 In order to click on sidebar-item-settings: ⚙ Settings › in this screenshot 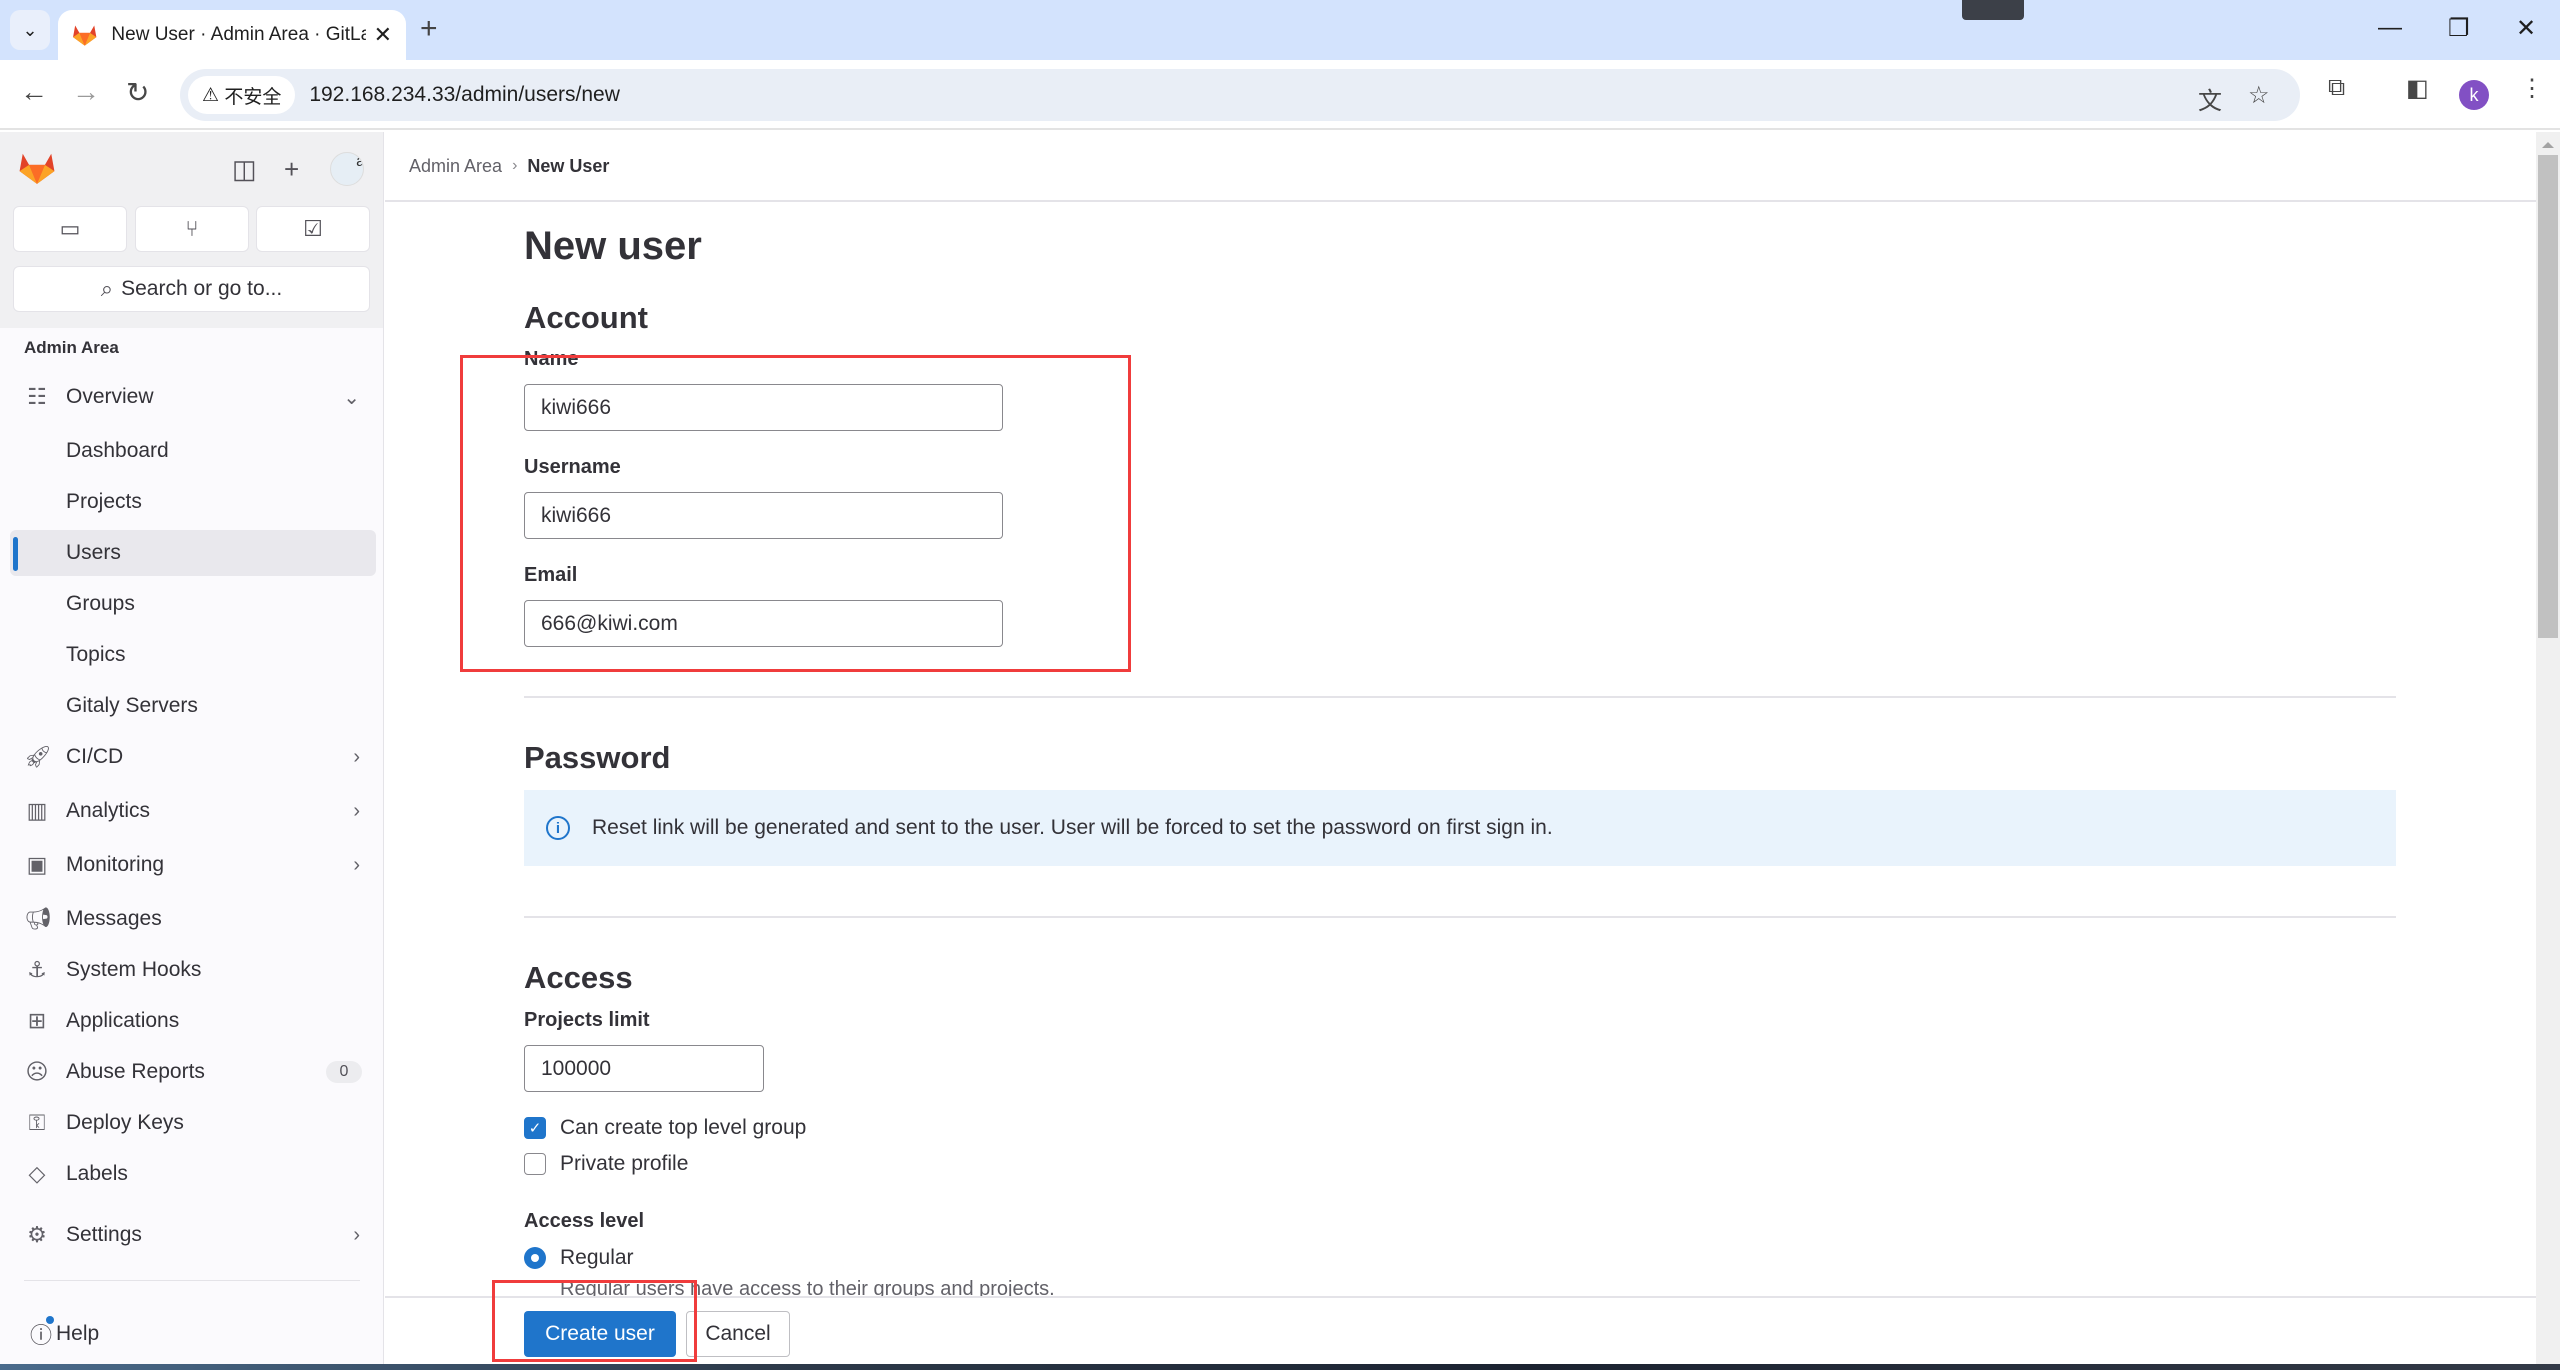, I will do `click(193, 1235)`.